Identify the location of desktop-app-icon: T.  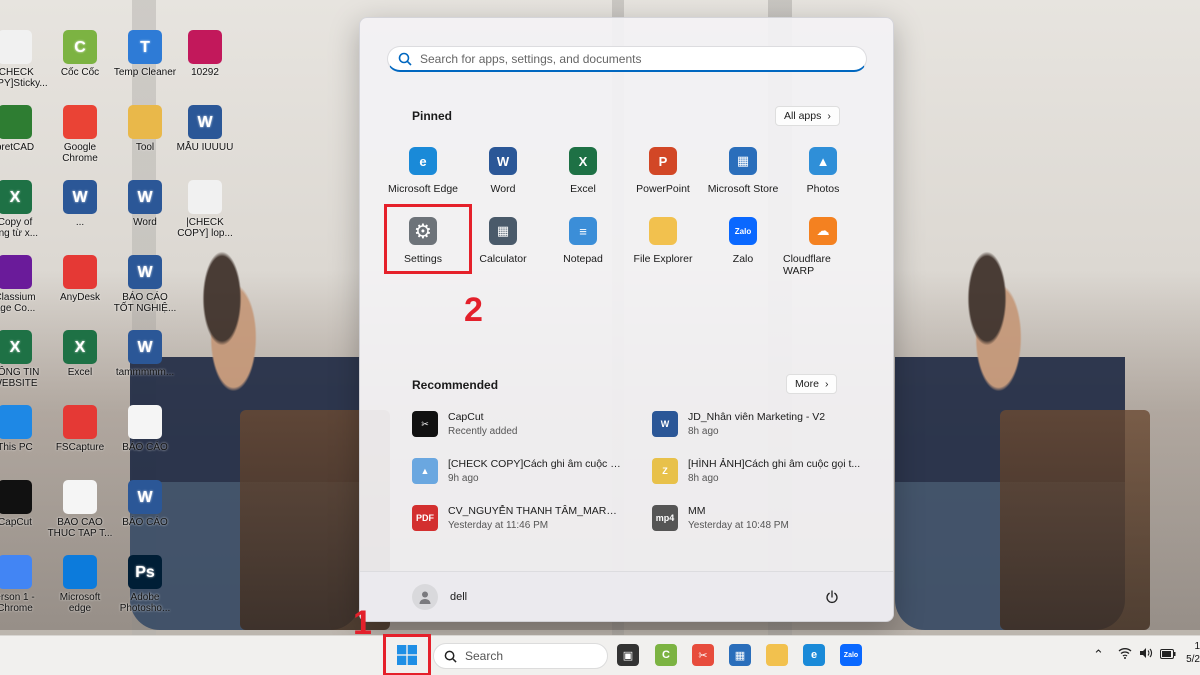
(145, 47).